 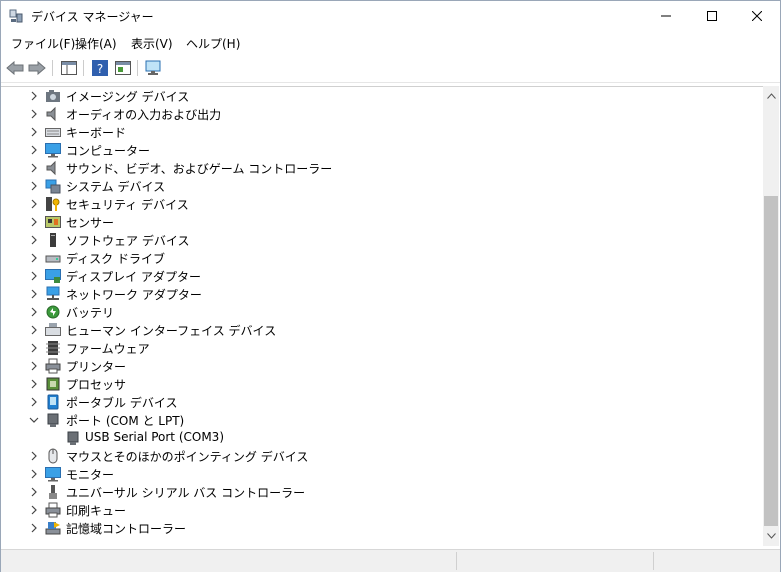 What do you see at coordinates (381, 294) in the screenshot?
I see `tree-category-item: ネットワーク アダプター` at bounding box center [381, 294].